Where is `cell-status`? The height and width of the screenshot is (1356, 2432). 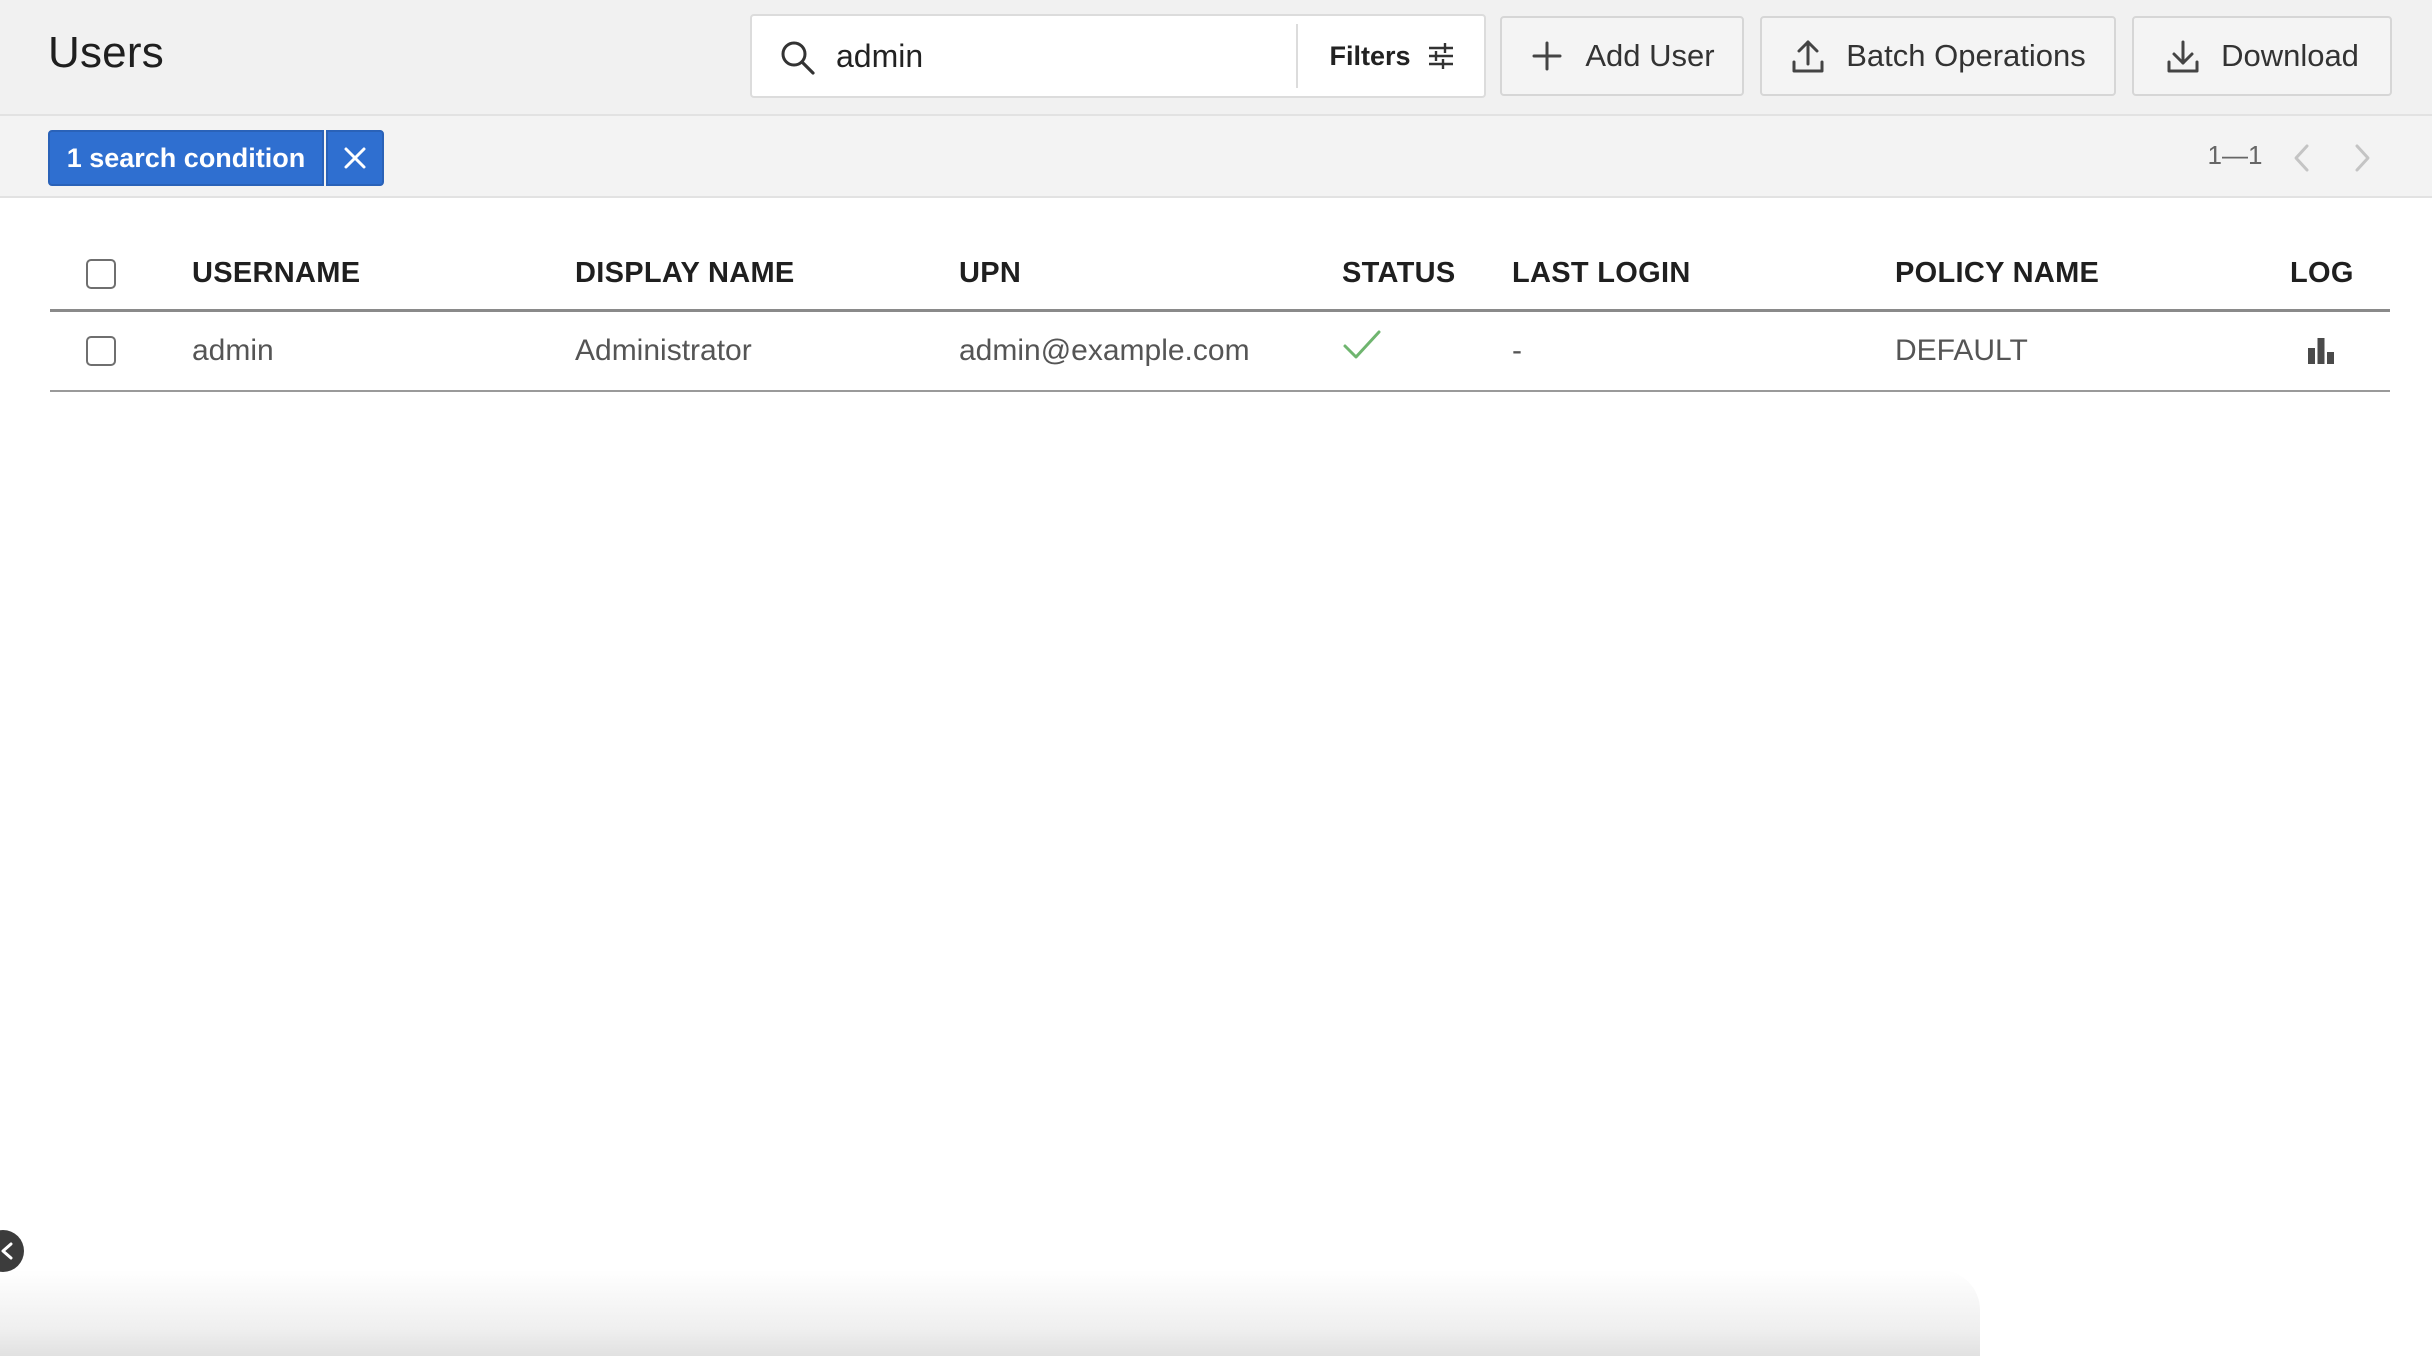
cell-status is located at coordinates (1362, 351).